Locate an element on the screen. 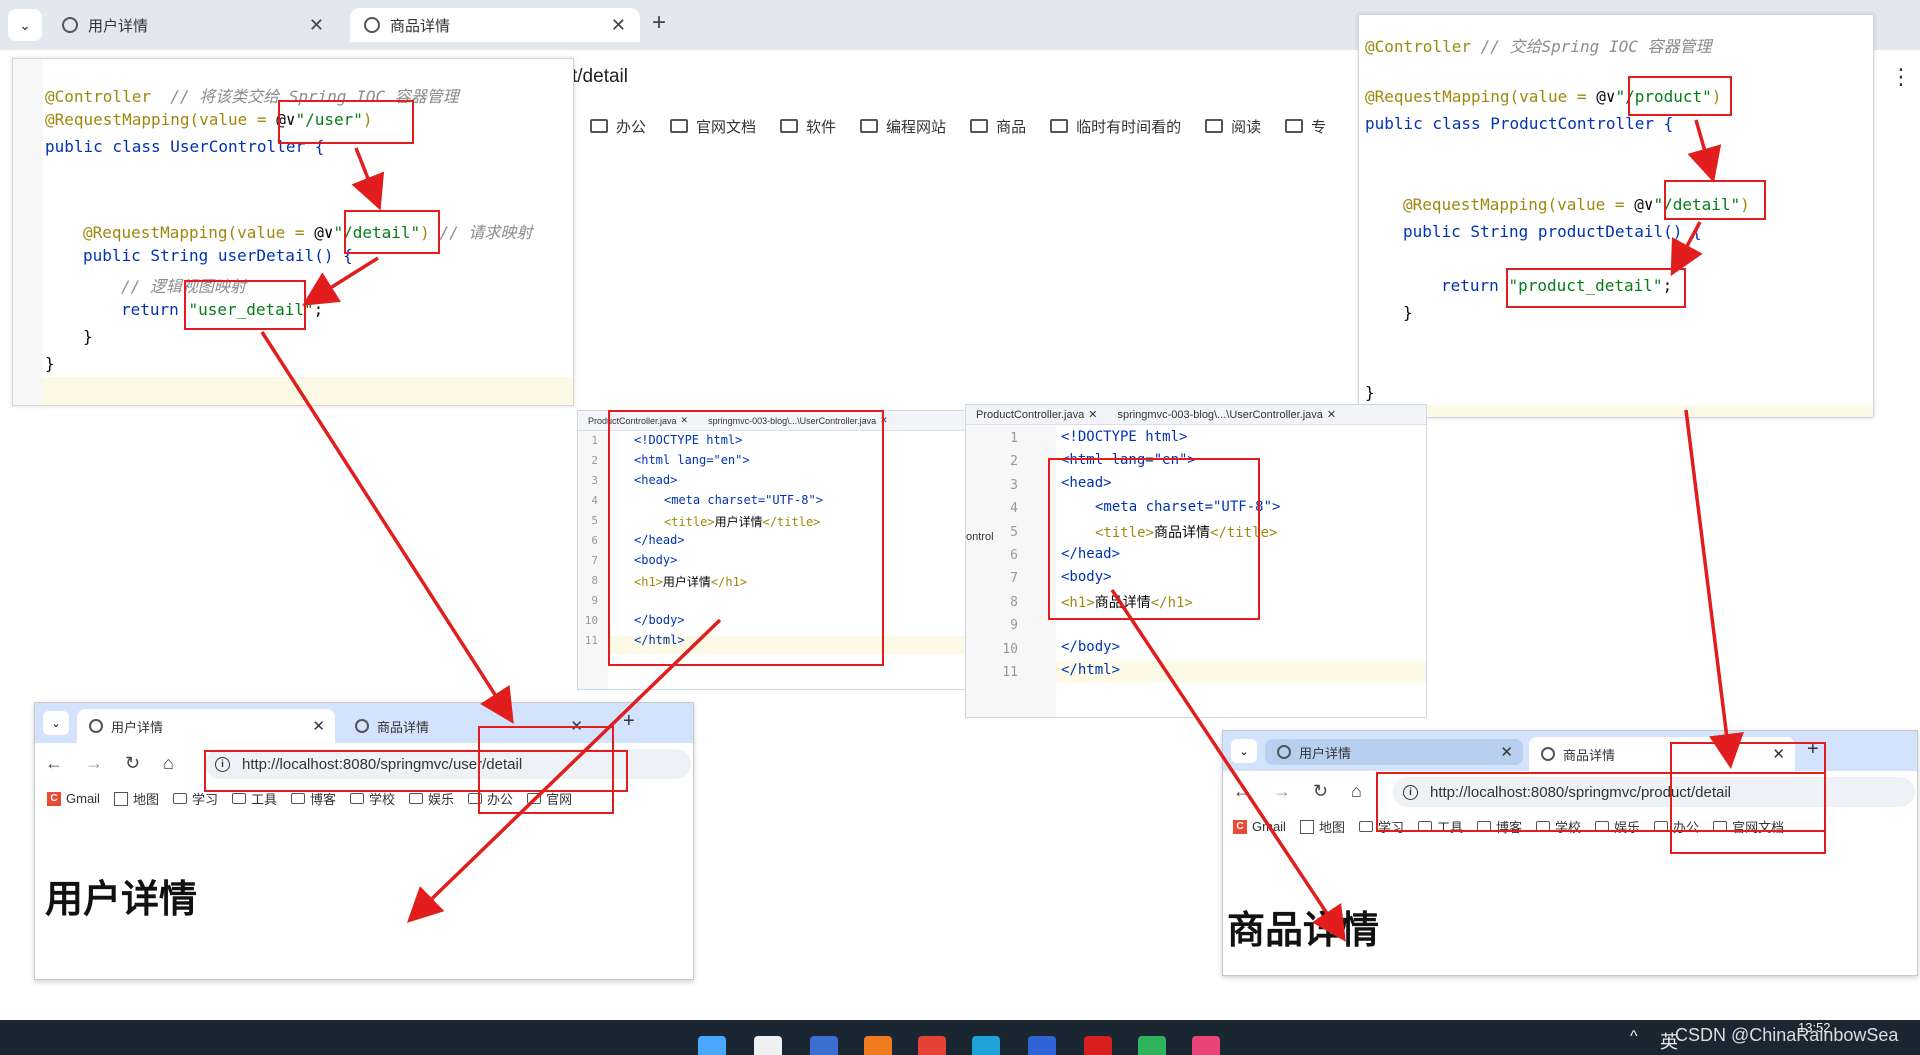 Image resolution: width=1920 pixels, height=1055 pixels. highlight-product-html is located at coordinates (1154, 539).